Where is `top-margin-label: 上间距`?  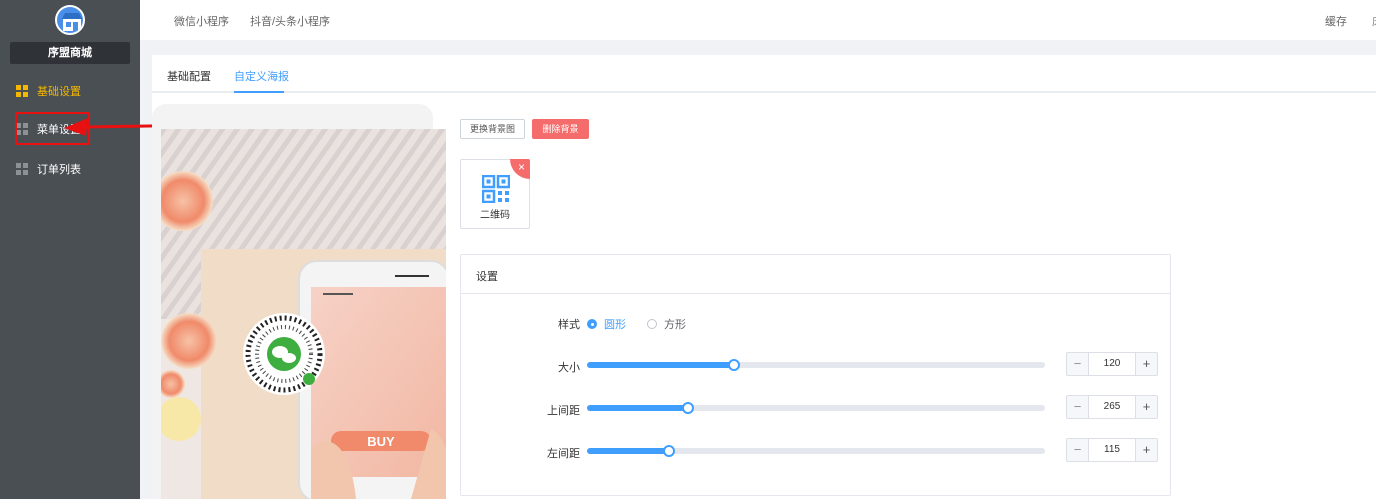 top-margin-label: 上间距 is located at coordinates (563, 411).